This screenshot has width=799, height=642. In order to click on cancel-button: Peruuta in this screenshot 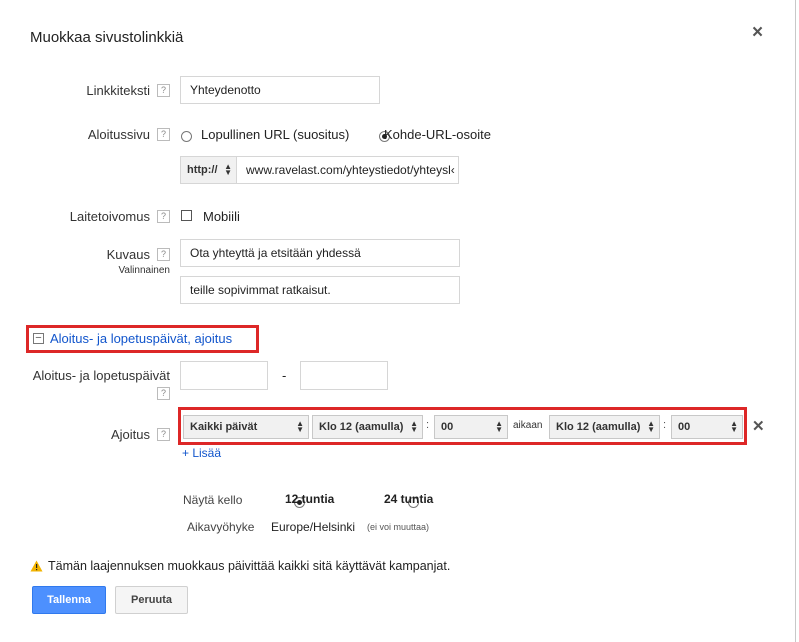, I will do `click(151, 600)`.